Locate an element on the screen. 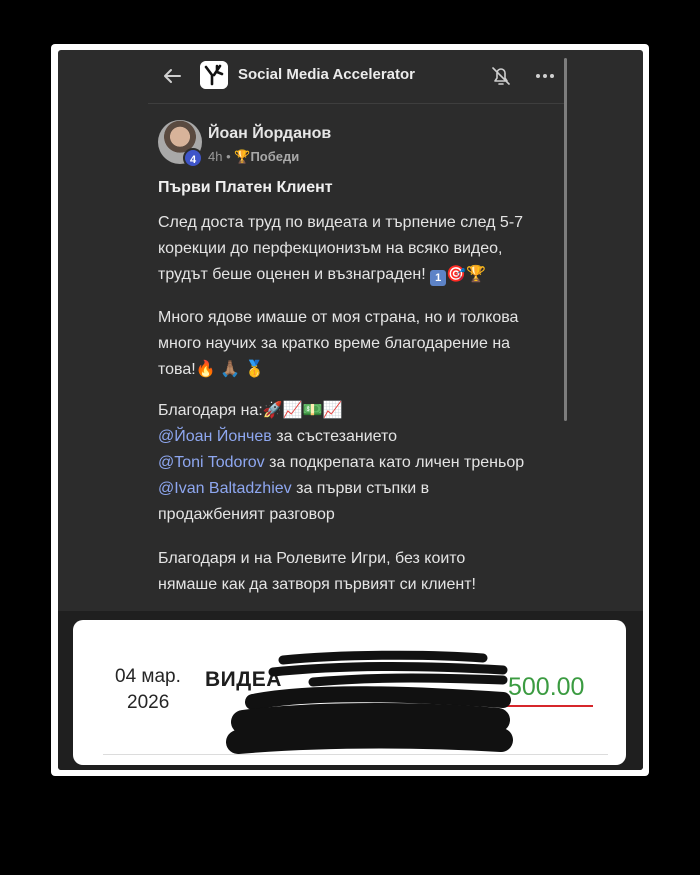  bell-off-icon is located at coordinates (501, 76).